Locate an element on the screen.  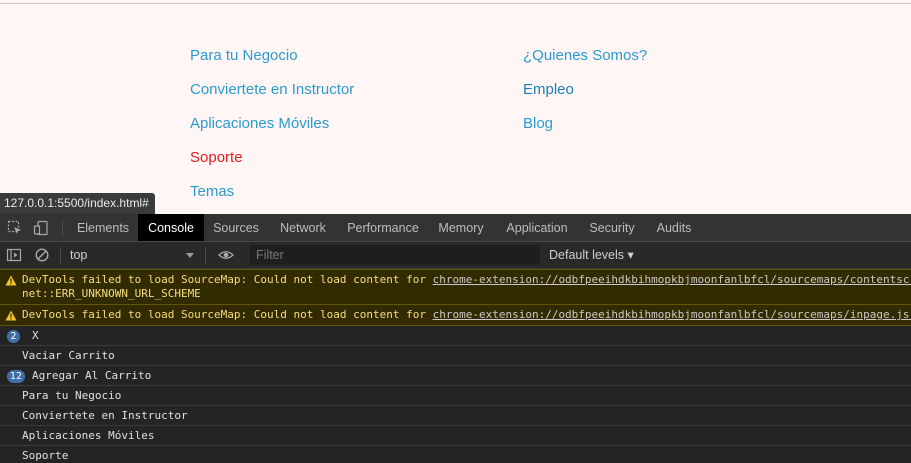
footer-link-blog: Blog is located at coordinates (585, 129).